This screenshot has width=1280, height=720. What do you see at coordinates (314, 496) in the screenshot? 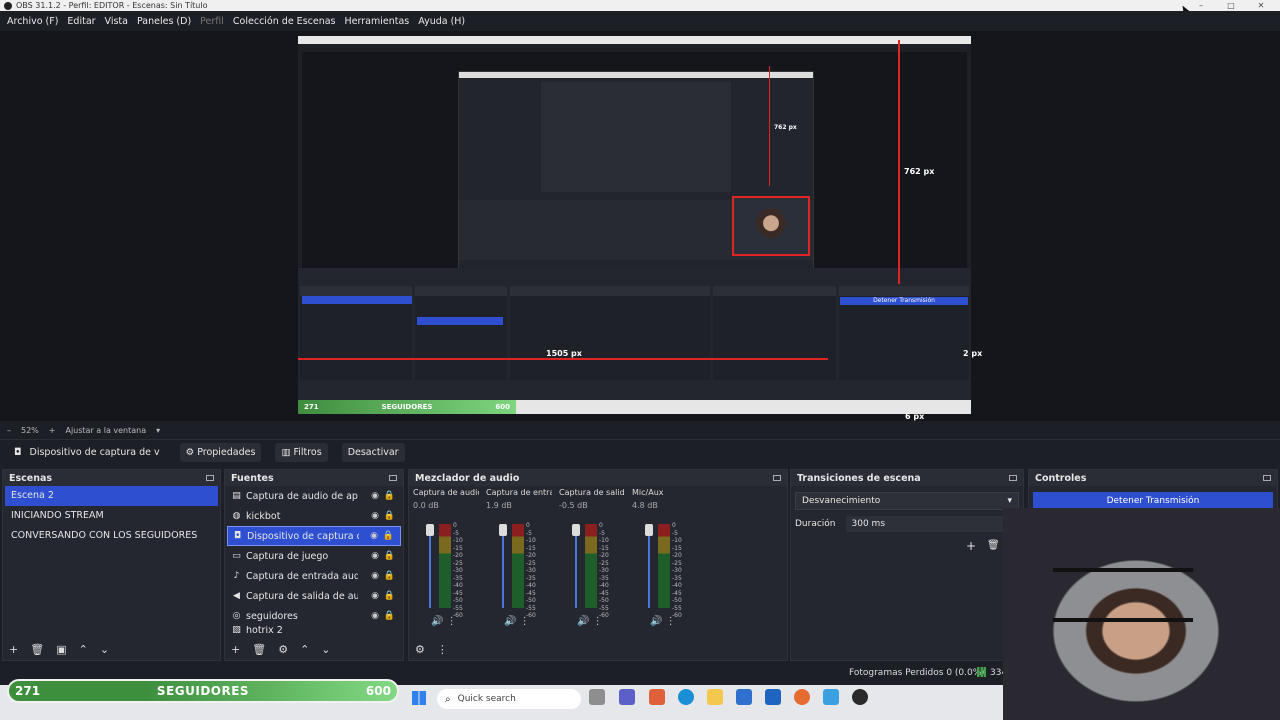
I see `source-item: ▤Captura de audio de aplicaci◉🔒` at bounding box center [314, 496].